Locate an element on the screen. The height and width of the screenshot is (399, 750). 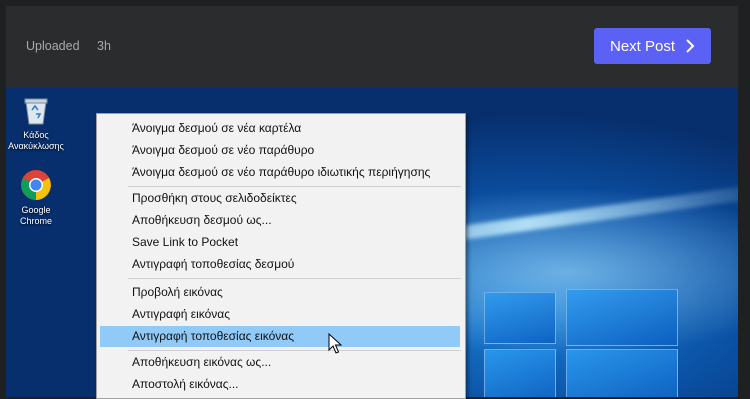
recycle-bin-label-1: Κάδος is located at coordinates (36, 135).